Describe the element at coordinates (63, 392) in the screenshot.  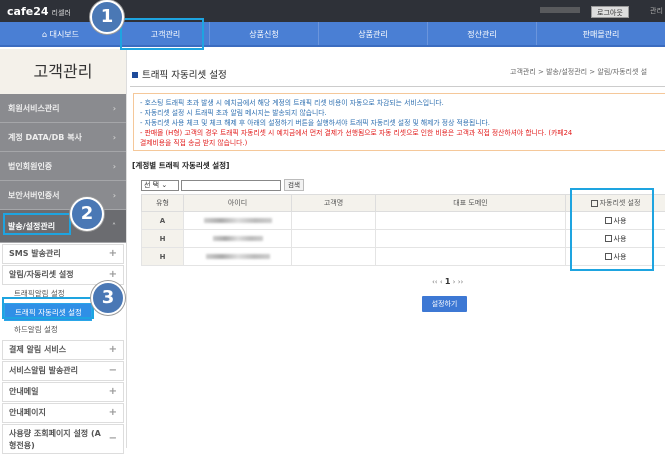
I see `sidebar-item-guide-mail: 안내메일+` at that location.